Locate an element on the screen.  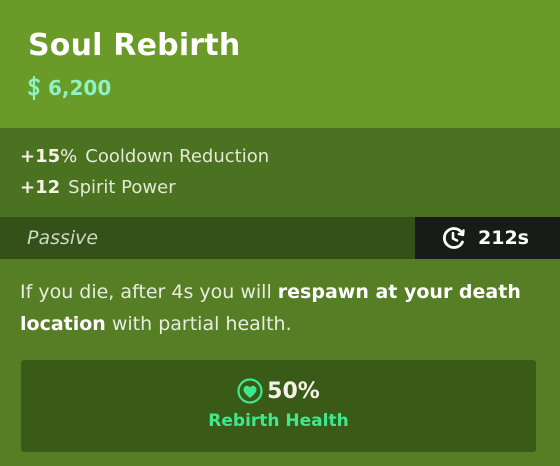
cooldown-value: 212s is located at coordinates (503, 238).